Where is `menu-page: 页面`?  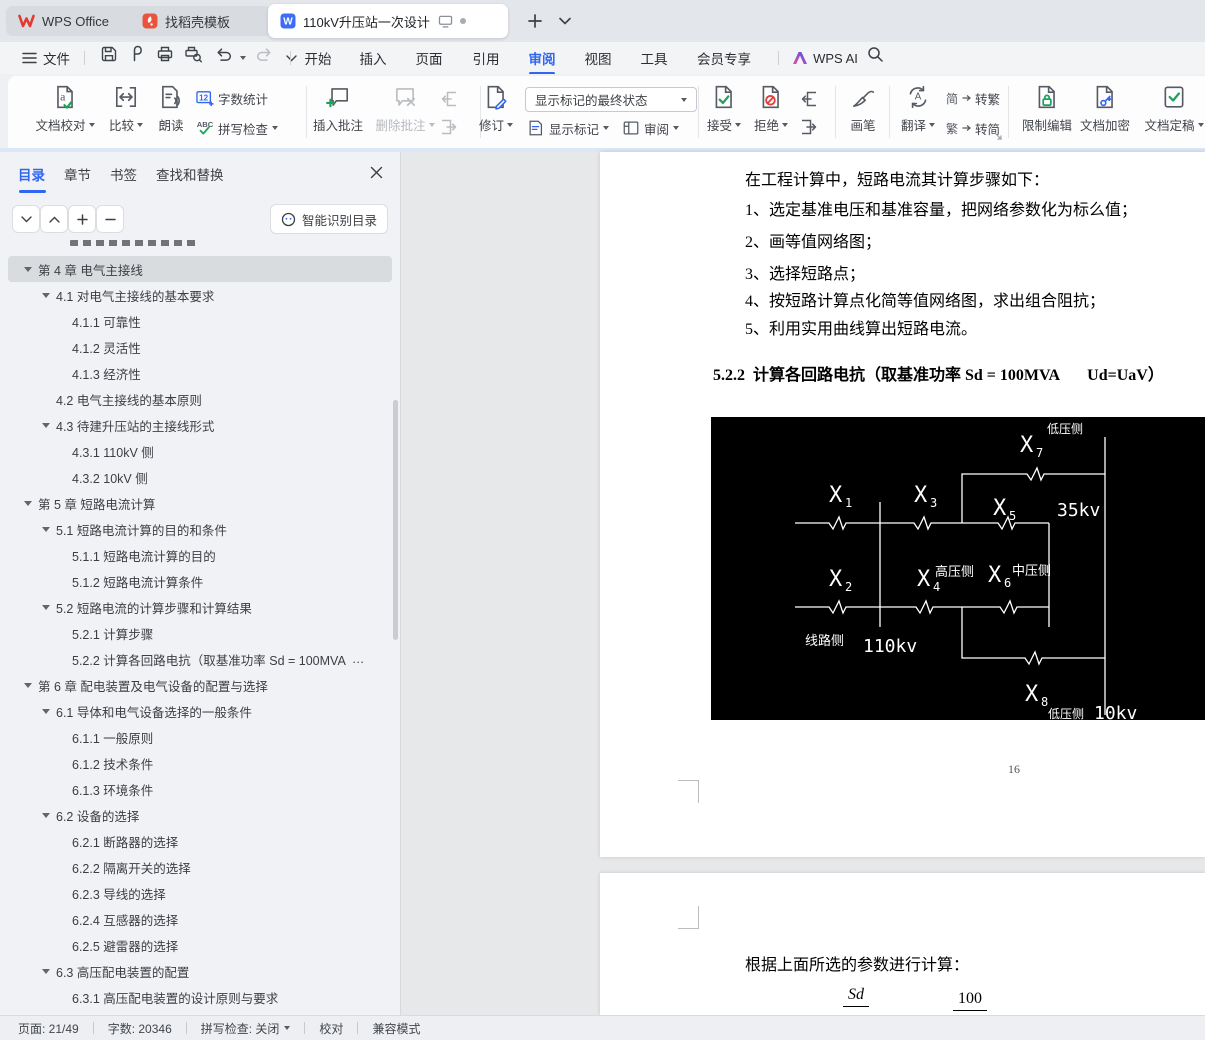
menu-page: 页面 is located at coordinates (429, 58).